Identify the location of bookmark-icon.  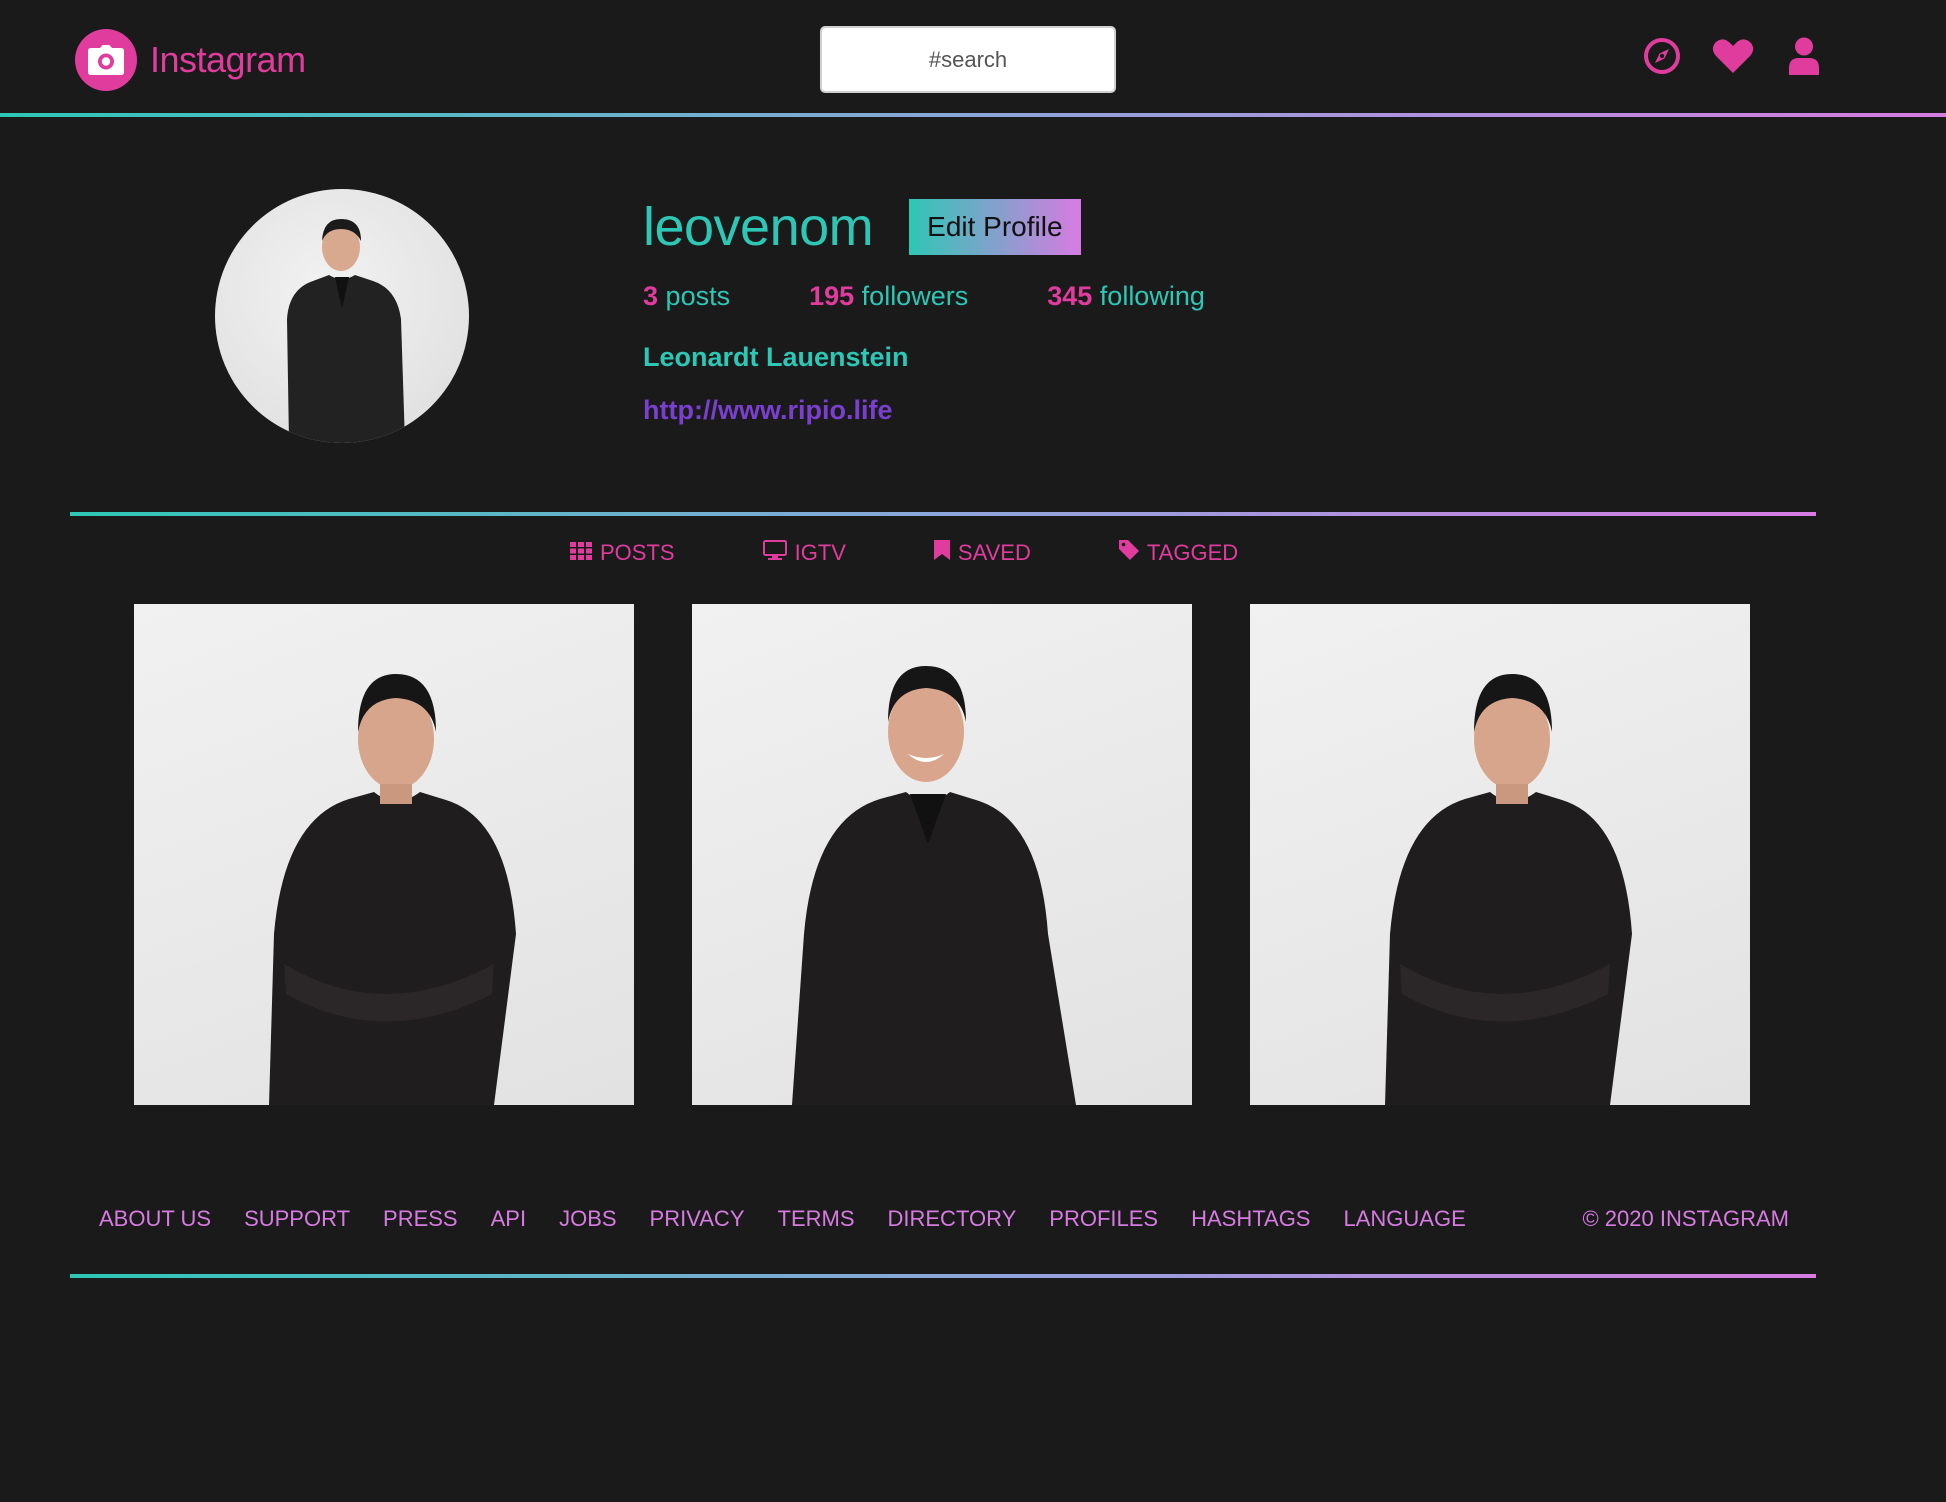
(941, 553).